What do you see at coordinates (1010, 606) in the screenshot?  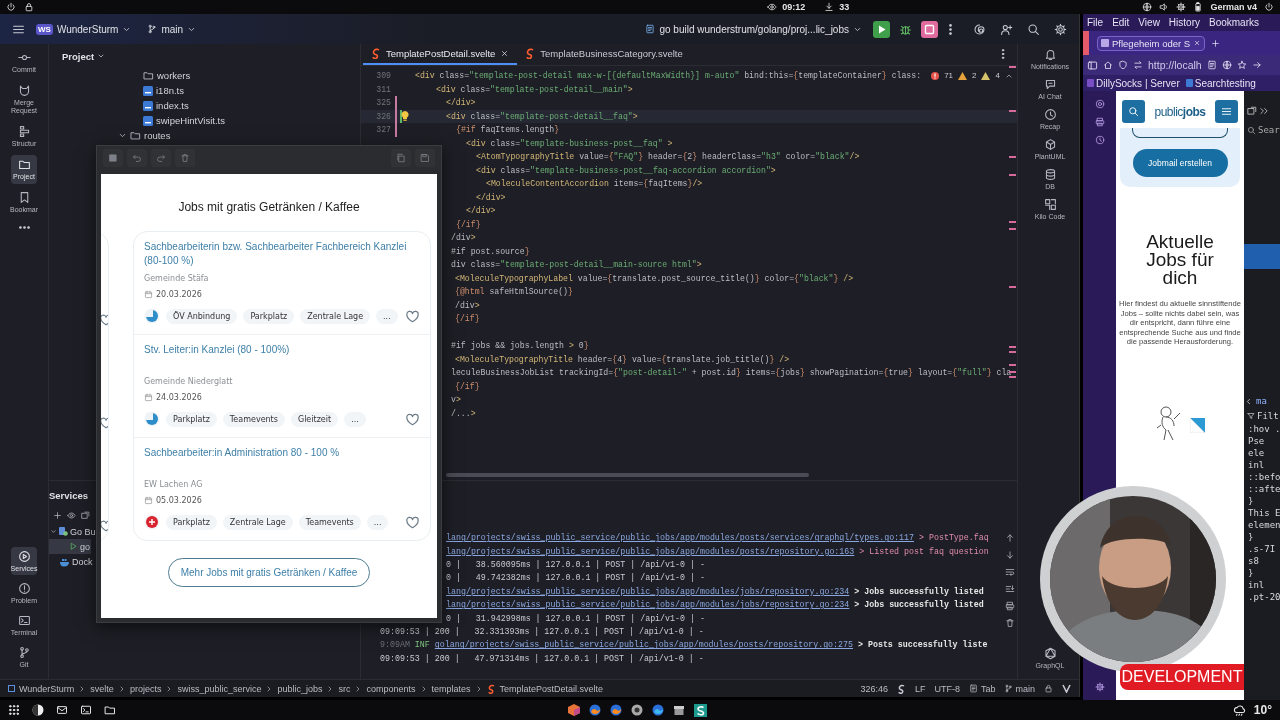 I see `print-icon` at bounding box center [1010, 606].